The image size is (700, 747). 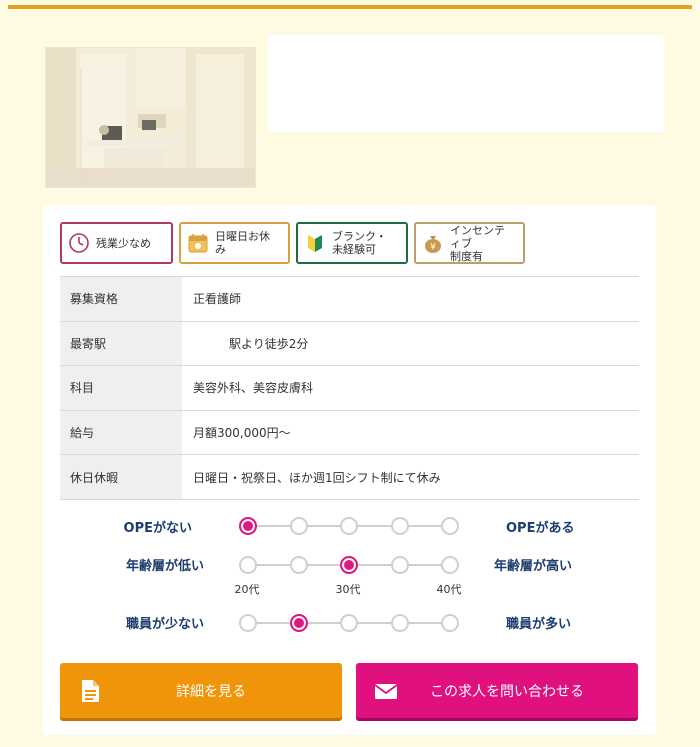 I want to click on scale-age-left-label: 年齢層が低い, so click(x=164, y=566).